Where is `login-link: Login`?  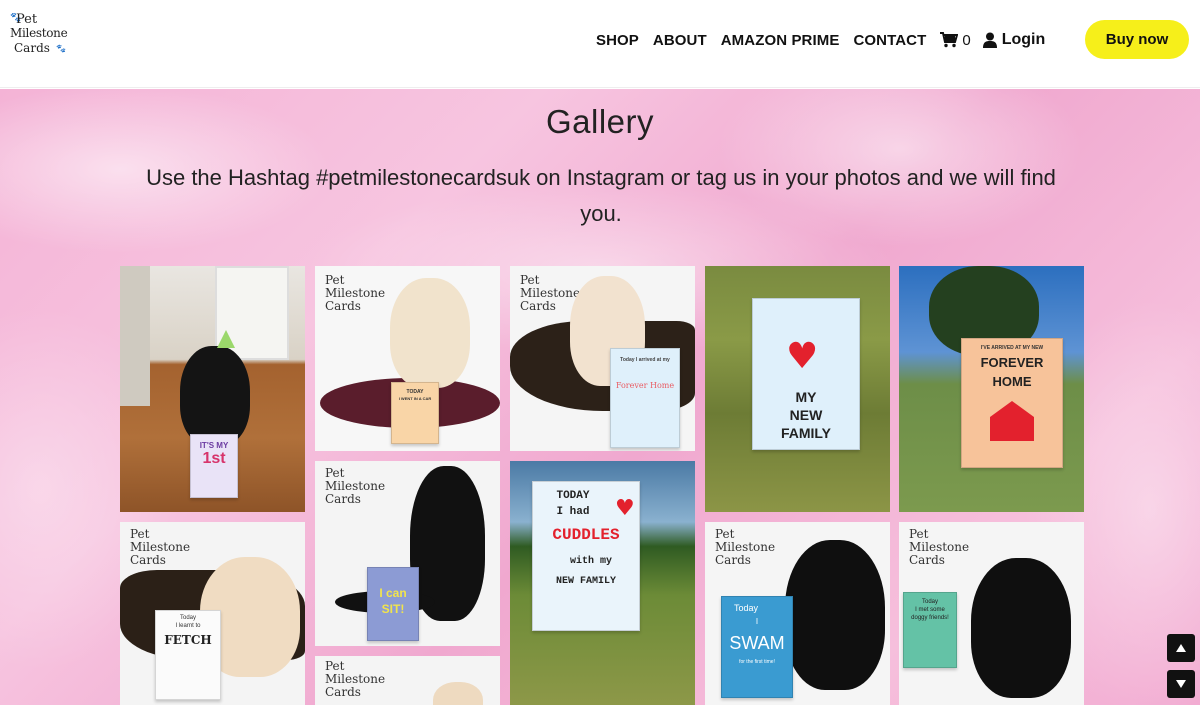 login-link: Login is located at coordinates (1014, 40).